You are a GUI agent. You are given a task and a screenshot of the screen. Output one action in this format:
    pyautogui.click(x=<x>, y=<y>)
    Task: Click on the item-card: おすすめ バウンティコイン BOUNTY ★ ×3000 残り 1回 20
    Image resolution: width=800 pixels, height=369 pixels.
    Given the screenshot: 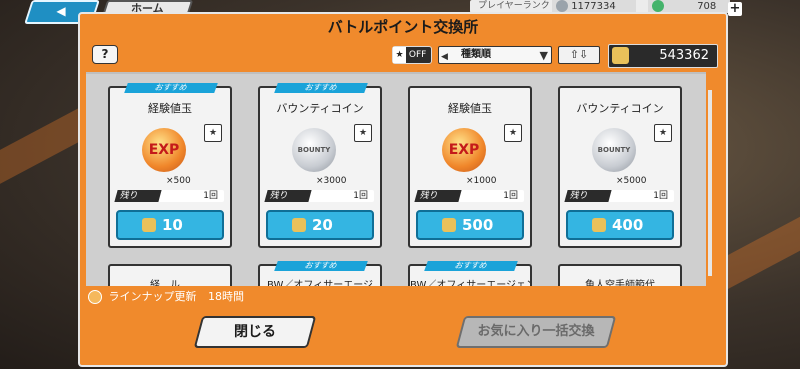 What is the action you would take?
    pyautogui.click(x=320, y=165)
    